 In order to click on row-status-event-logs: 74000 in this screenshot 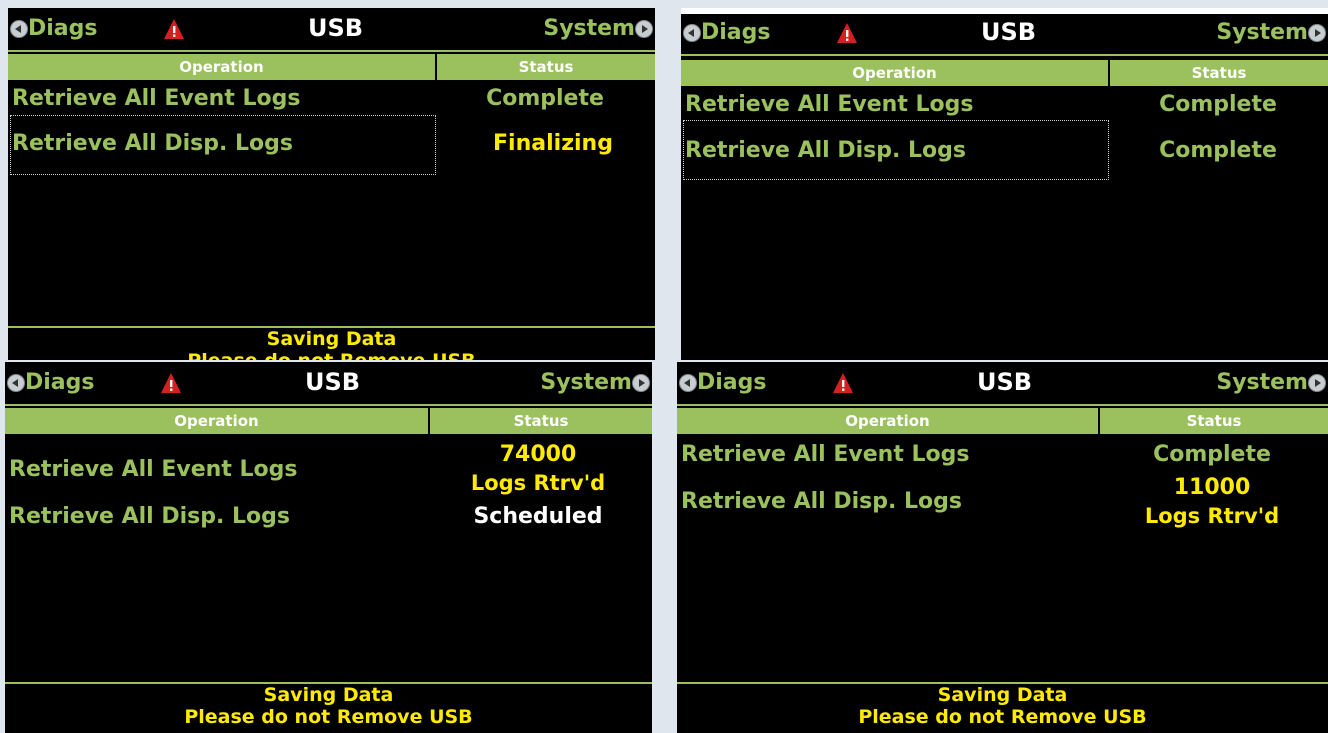, I will do `click(538, 454)`.